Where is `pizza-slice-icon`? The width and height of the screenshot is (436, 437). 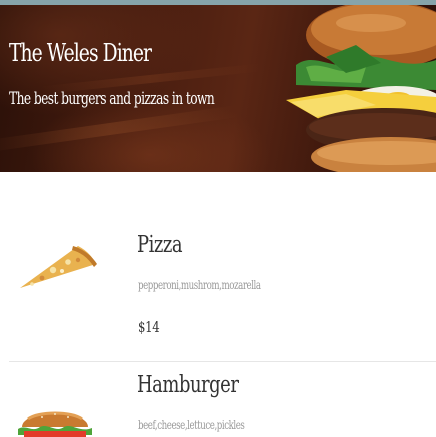 pizza-slice-icon is located at coordinates (58, 267).